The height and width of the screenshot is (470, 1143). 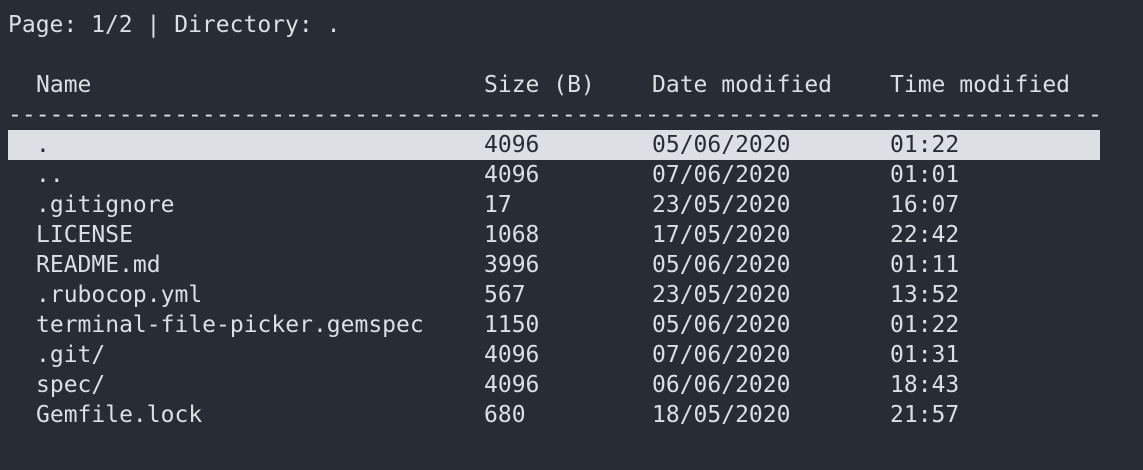 I want to click on file-name: .., so click(x=50, y=175).